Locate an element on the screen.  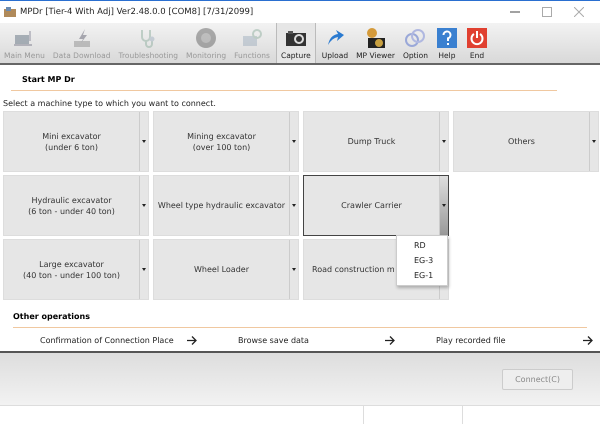
machine-label: Hydraulic excavator is located at coordinates (71, 200).